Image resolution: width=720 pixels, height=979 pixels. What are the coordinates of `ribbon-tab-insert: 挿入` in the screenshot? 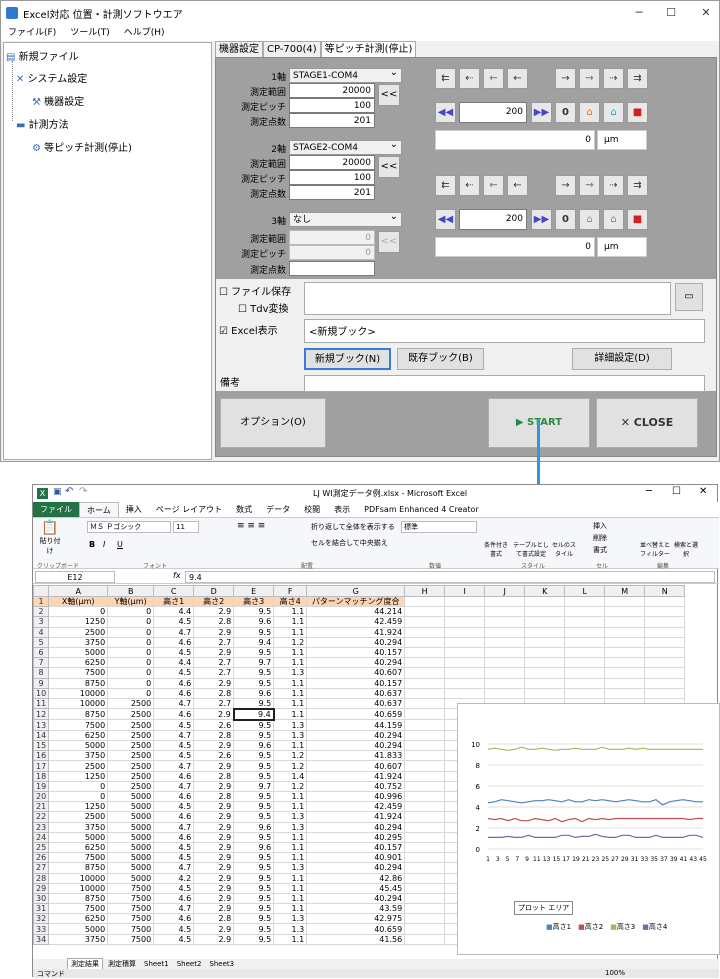 It's located at (134, 509).